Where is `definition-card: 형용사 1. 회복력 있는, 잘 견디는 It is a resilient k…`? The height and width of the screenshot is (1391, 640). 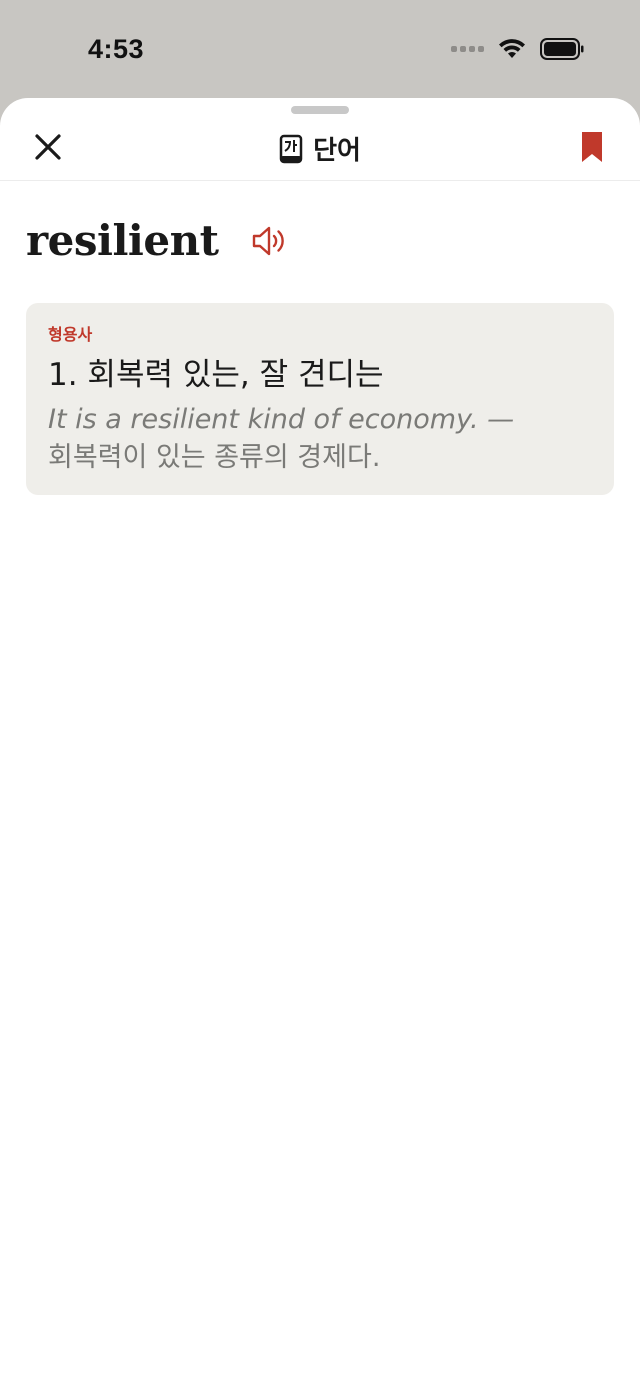 definition-card: 형용사 1. 회복력 있는, 잘 견디는 It is a resilient k… is located at coordinates (320, 399).